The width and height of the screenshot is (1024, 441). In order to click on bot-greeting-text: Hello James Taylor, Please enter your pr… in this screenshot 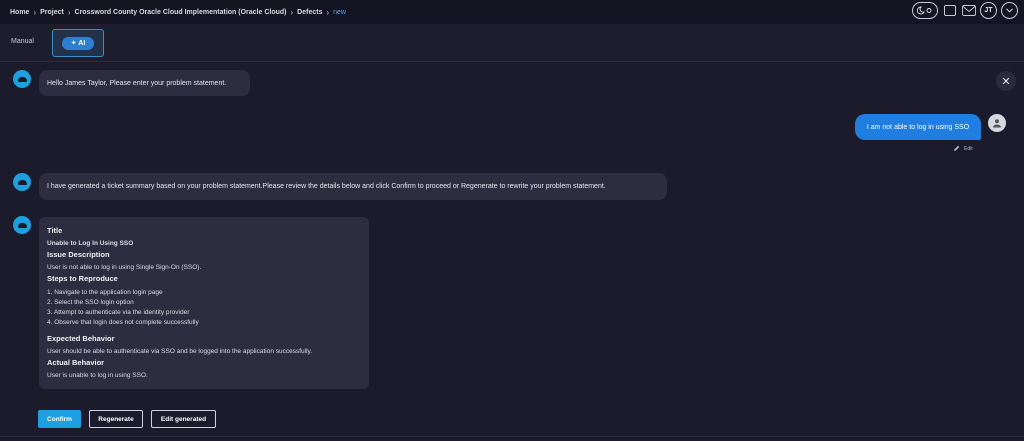, I will do `click(137, 83)`.